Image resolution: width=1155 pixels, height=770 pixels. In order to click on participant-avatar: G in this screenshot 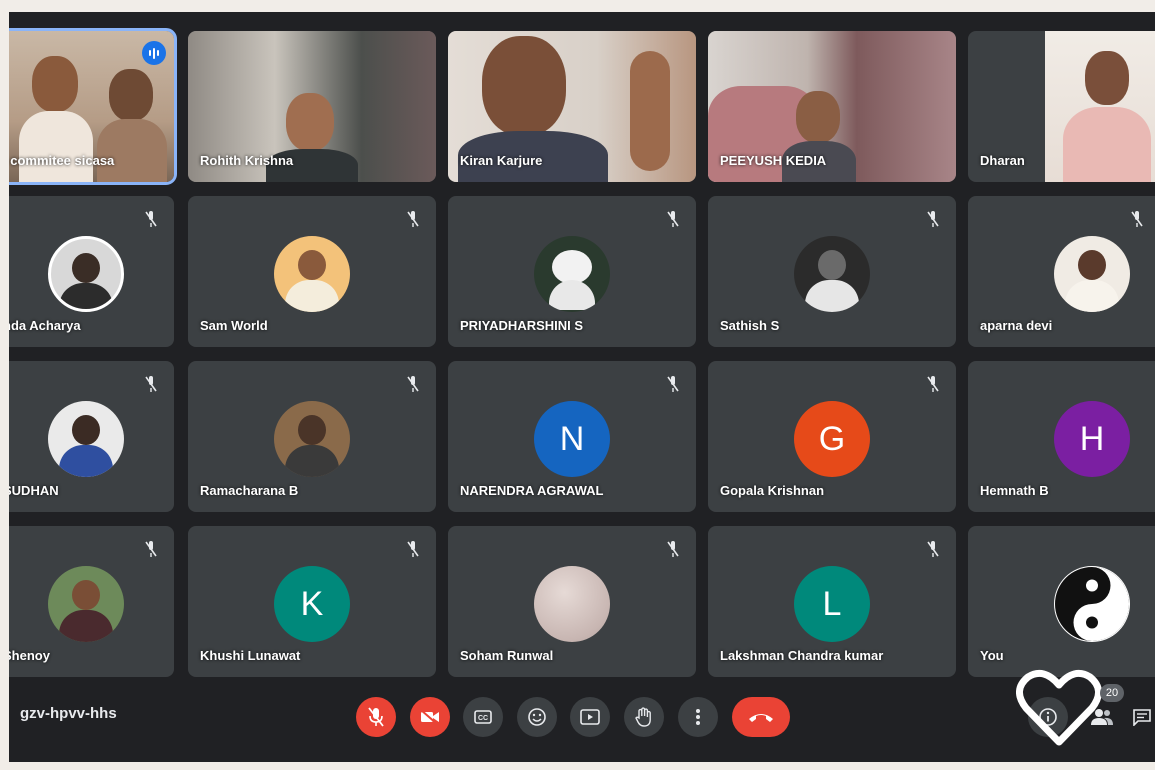, I will do `click(832, 439)`.